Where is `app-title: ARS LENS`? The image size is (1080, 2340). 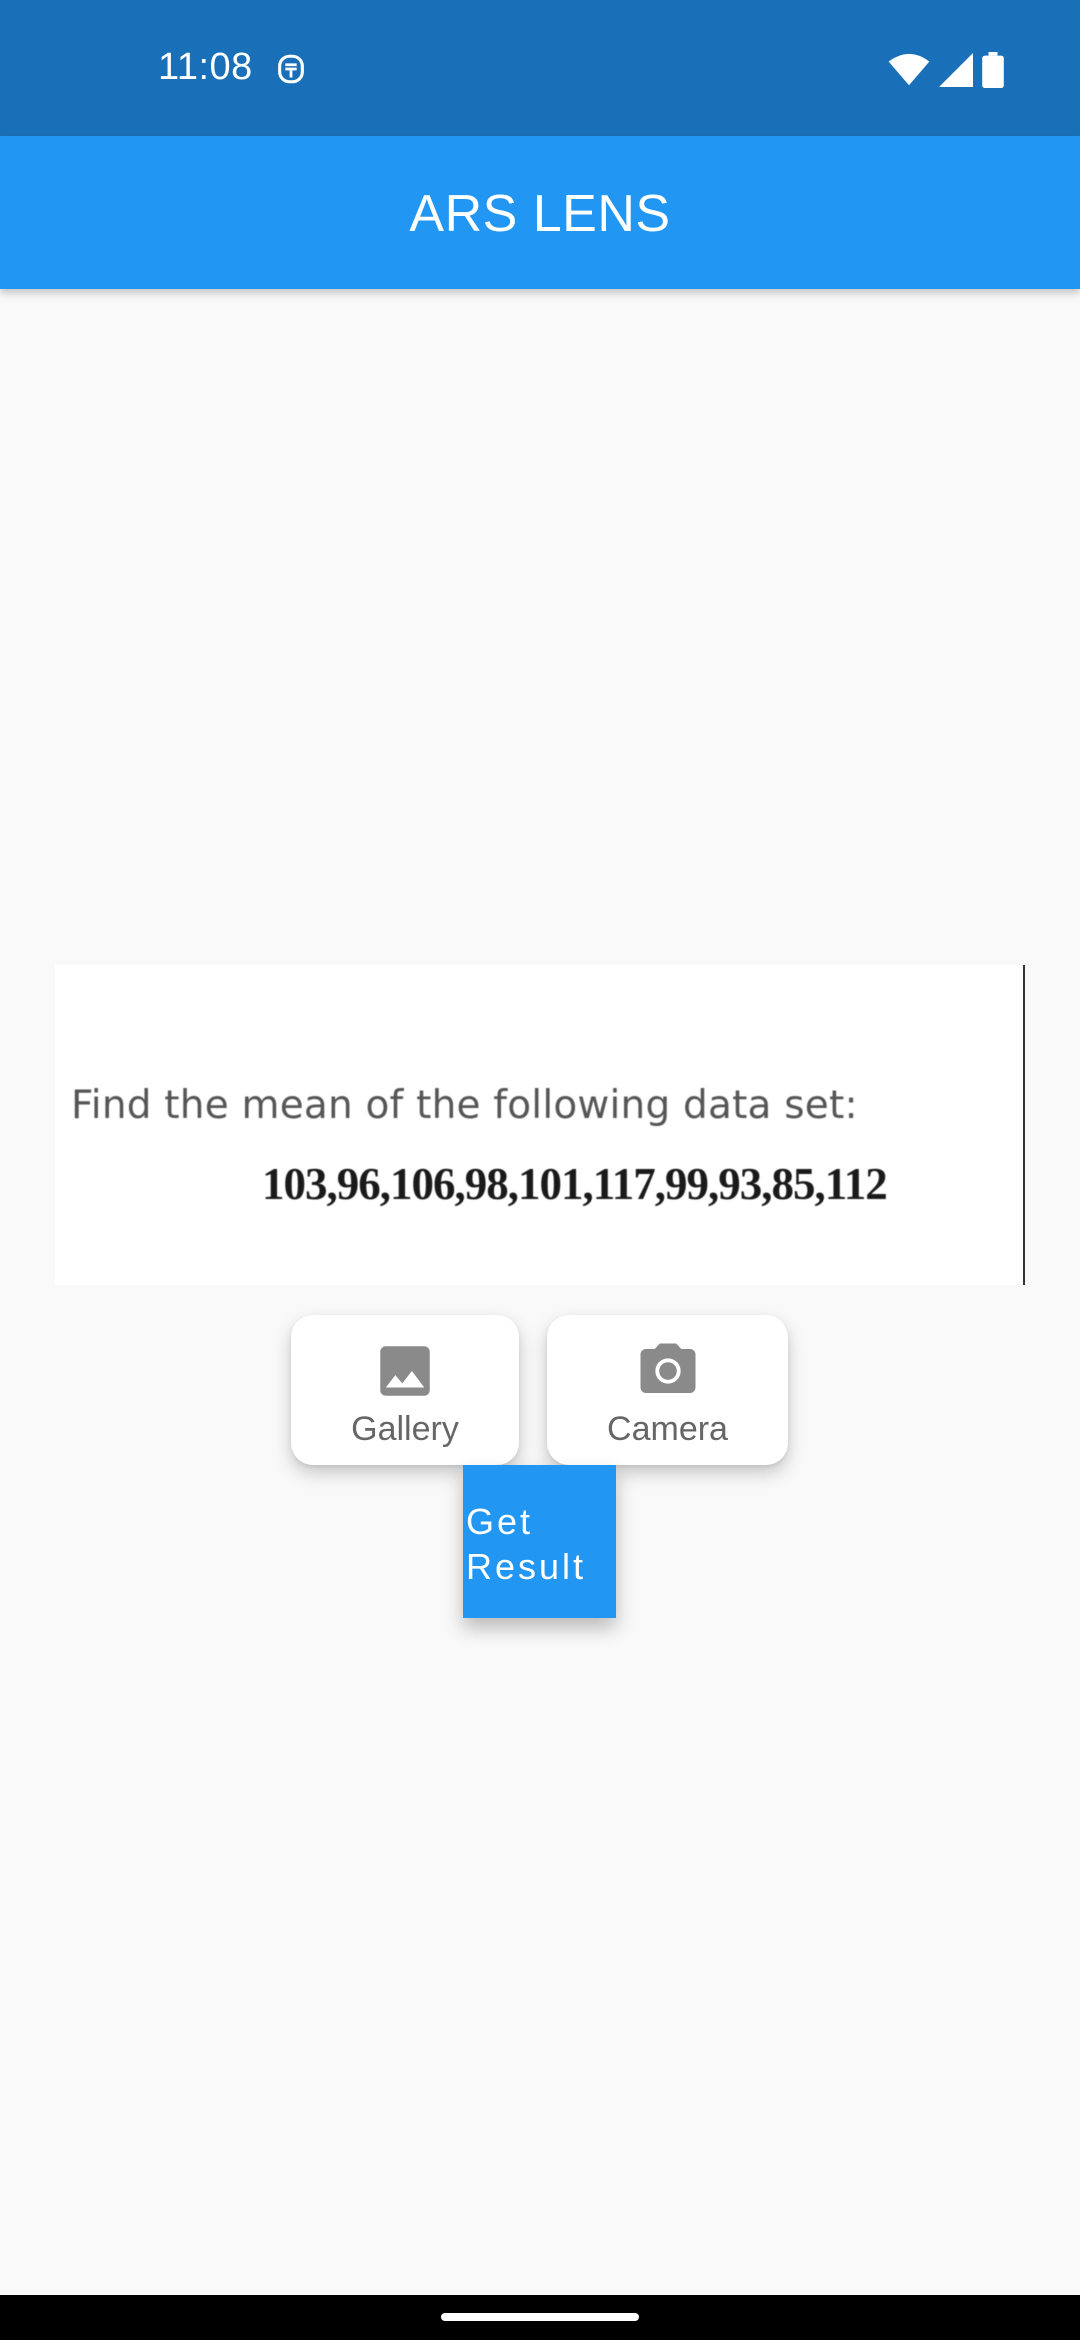 app-title: ARS LENS is located at coordinates (540, 214).